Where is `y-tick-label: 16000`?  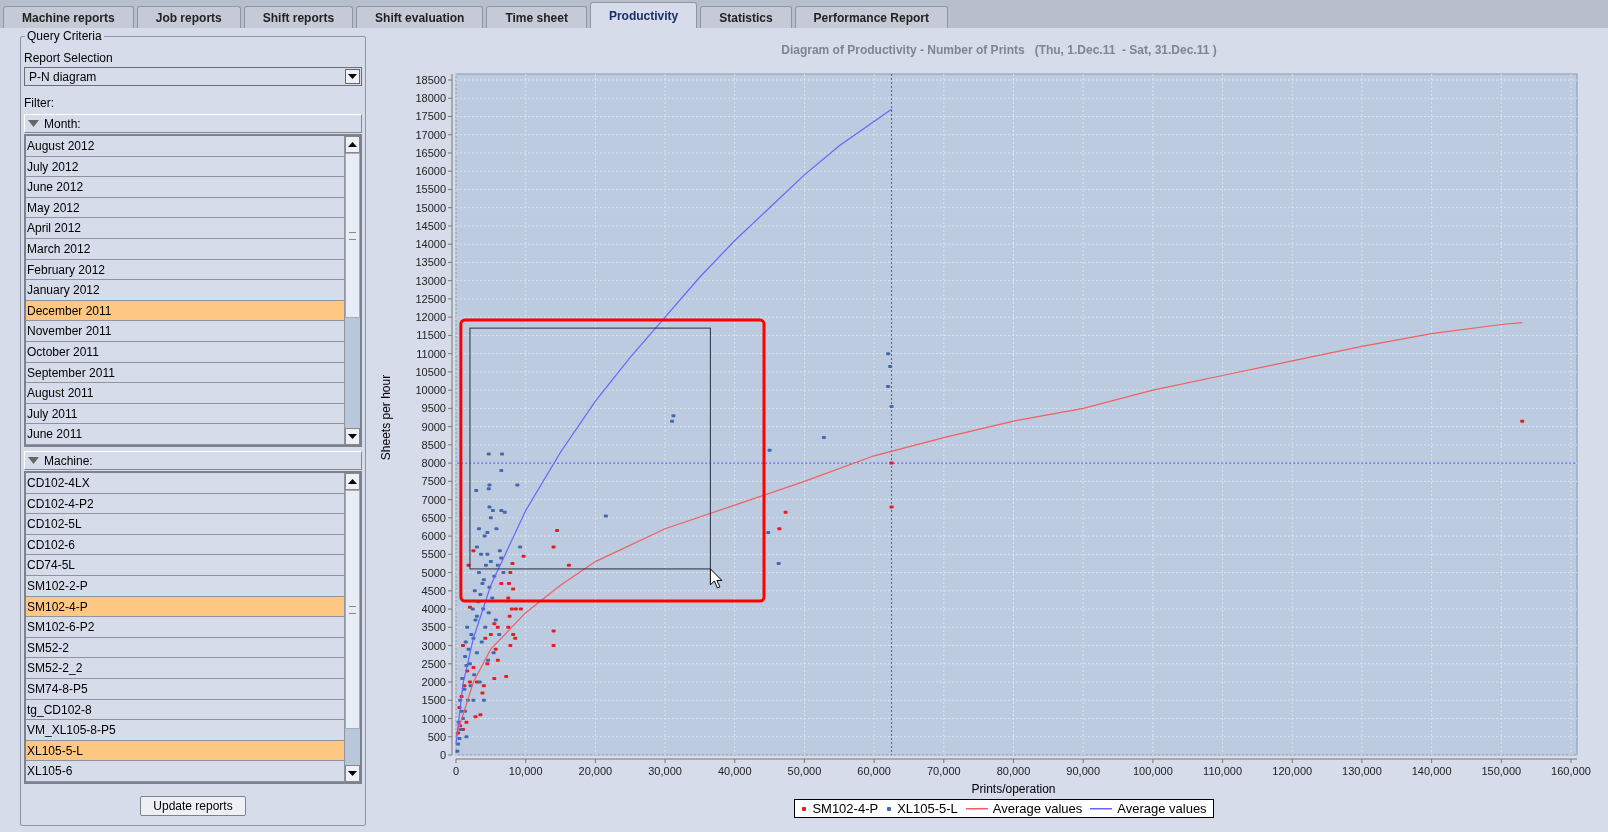
y-tick-label: 16000 is located at coordinates (430, 171).